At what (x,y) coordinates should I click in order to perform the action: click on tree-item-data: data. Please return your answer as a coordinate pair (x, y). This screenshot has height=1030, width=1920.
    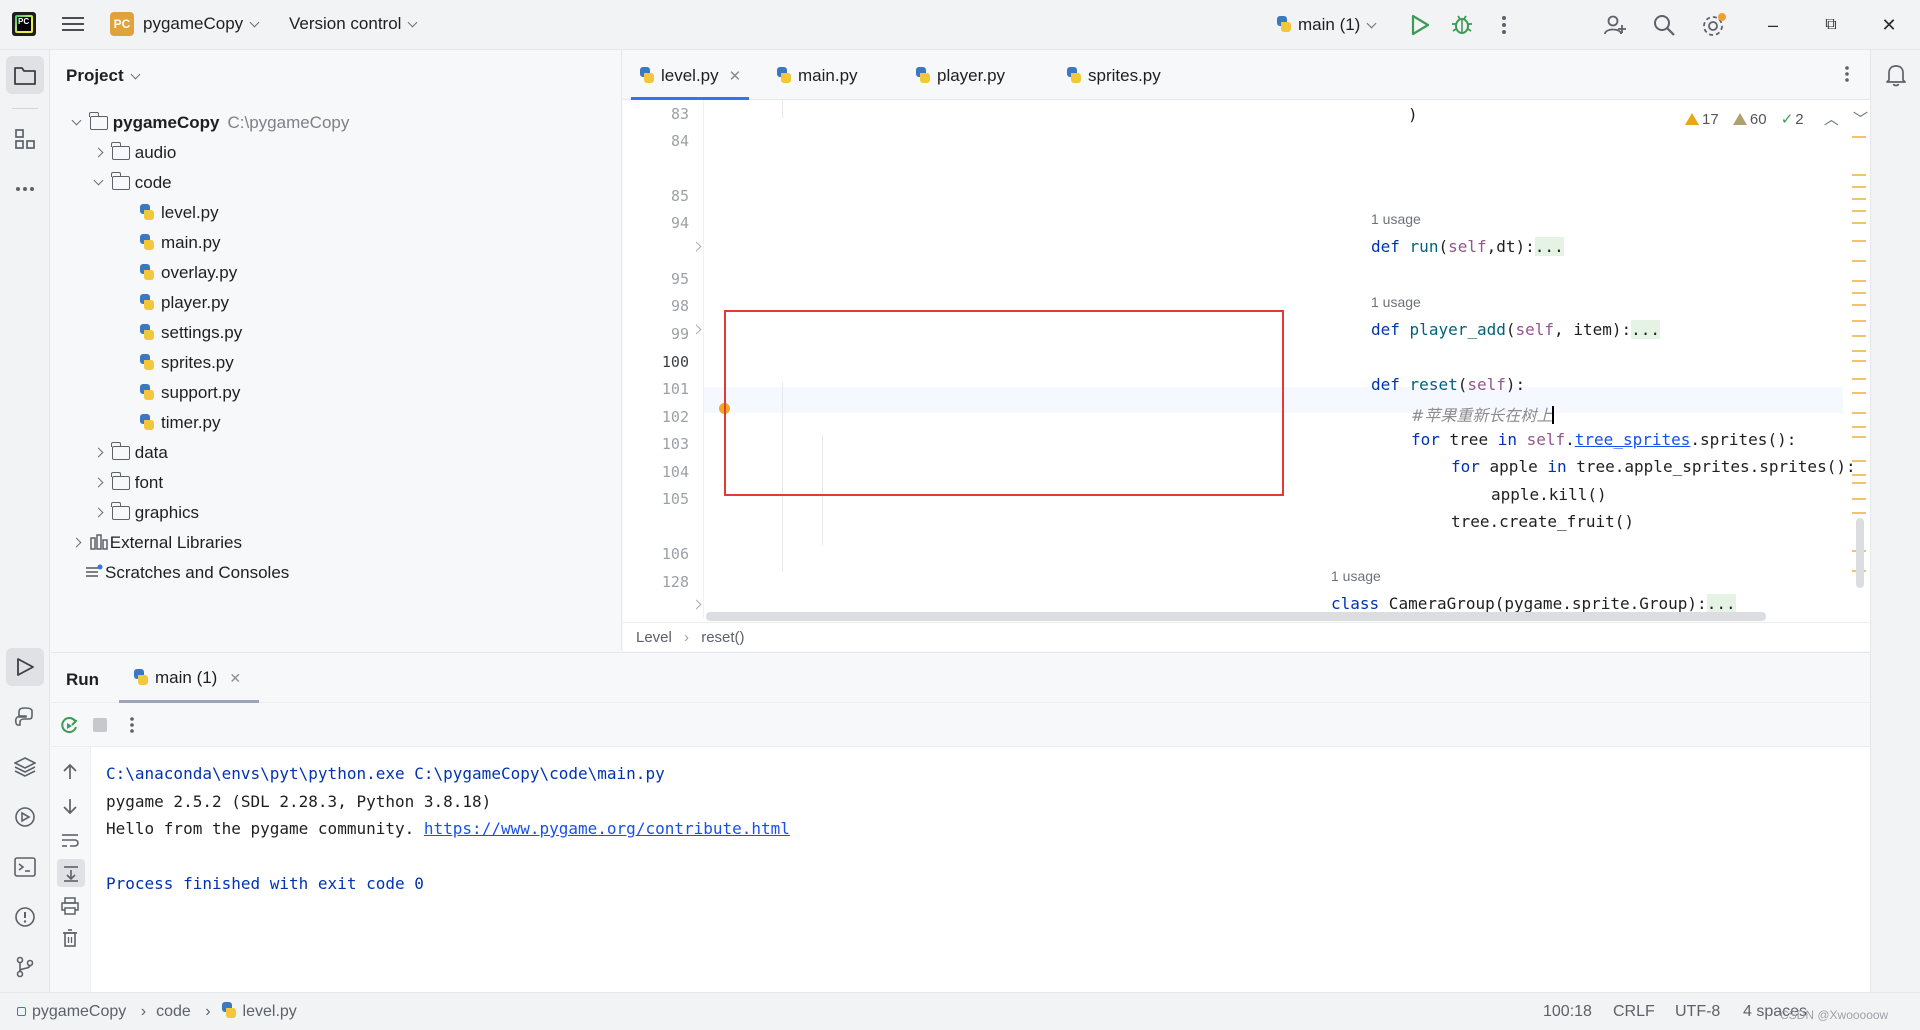
    Looking at the image, I should click on (128, 453).